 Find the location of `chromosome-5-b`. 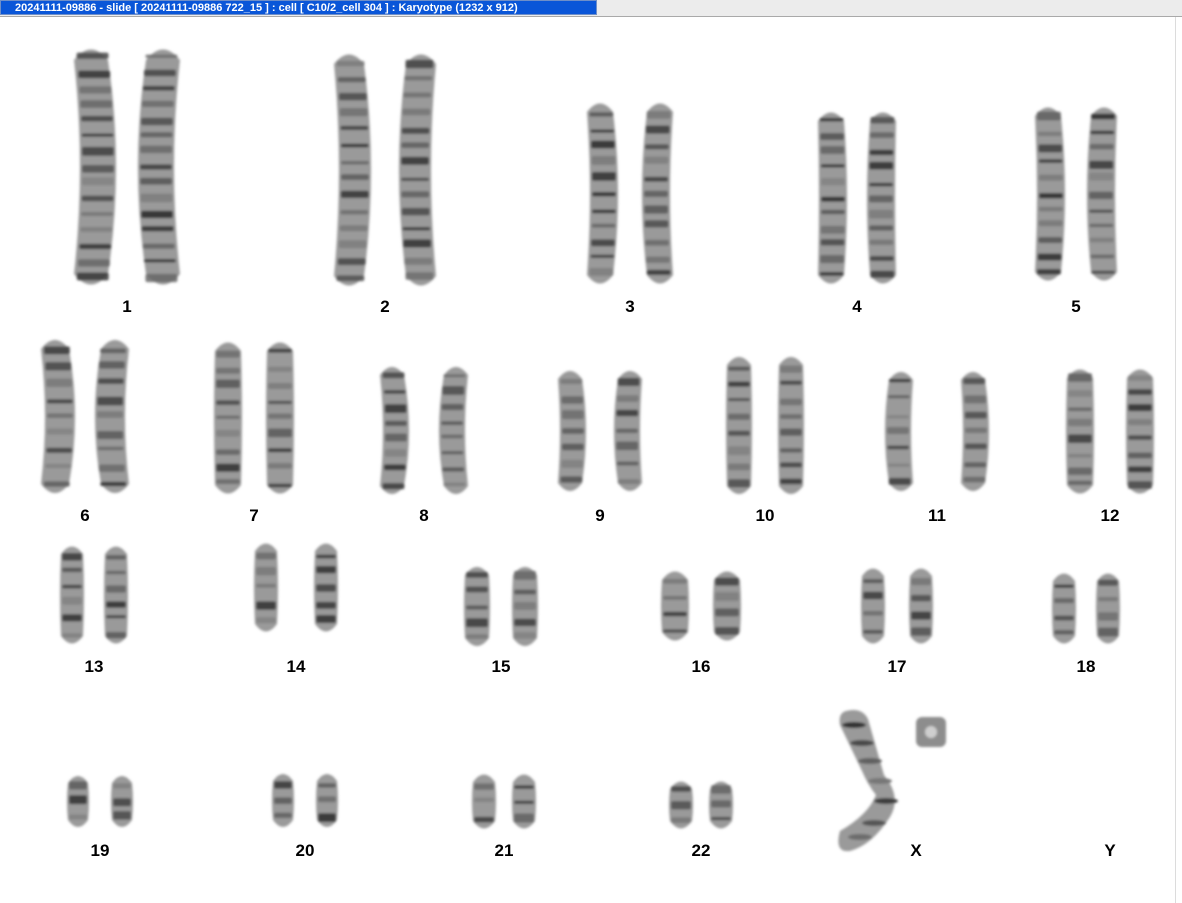

chromosome-5-b is located at coordinates (1104, 196).